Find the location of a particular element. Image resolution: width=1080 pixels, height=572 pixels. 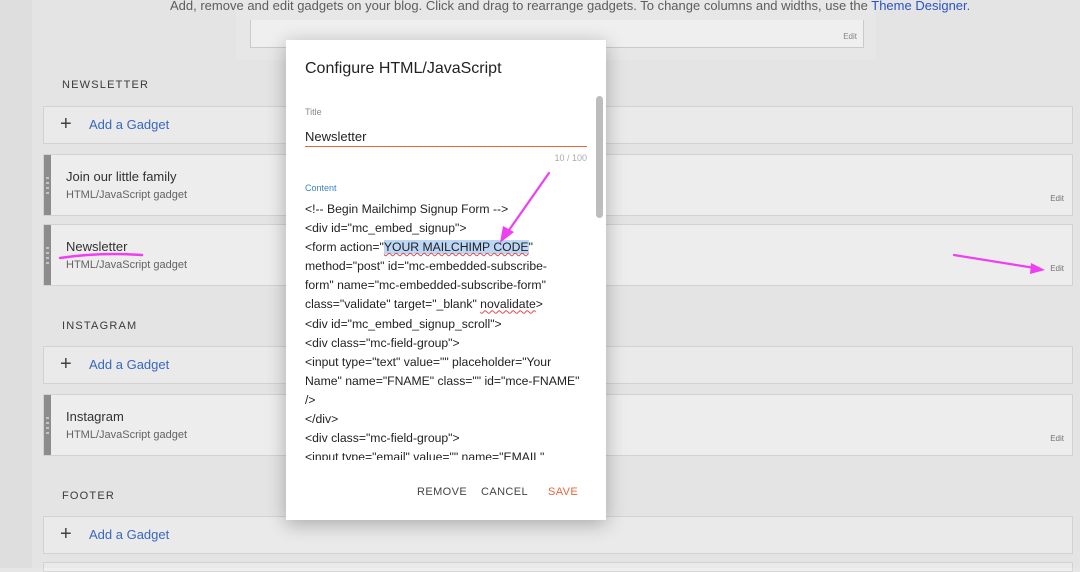

arrowhead-code is located at coordinates (507, 234).